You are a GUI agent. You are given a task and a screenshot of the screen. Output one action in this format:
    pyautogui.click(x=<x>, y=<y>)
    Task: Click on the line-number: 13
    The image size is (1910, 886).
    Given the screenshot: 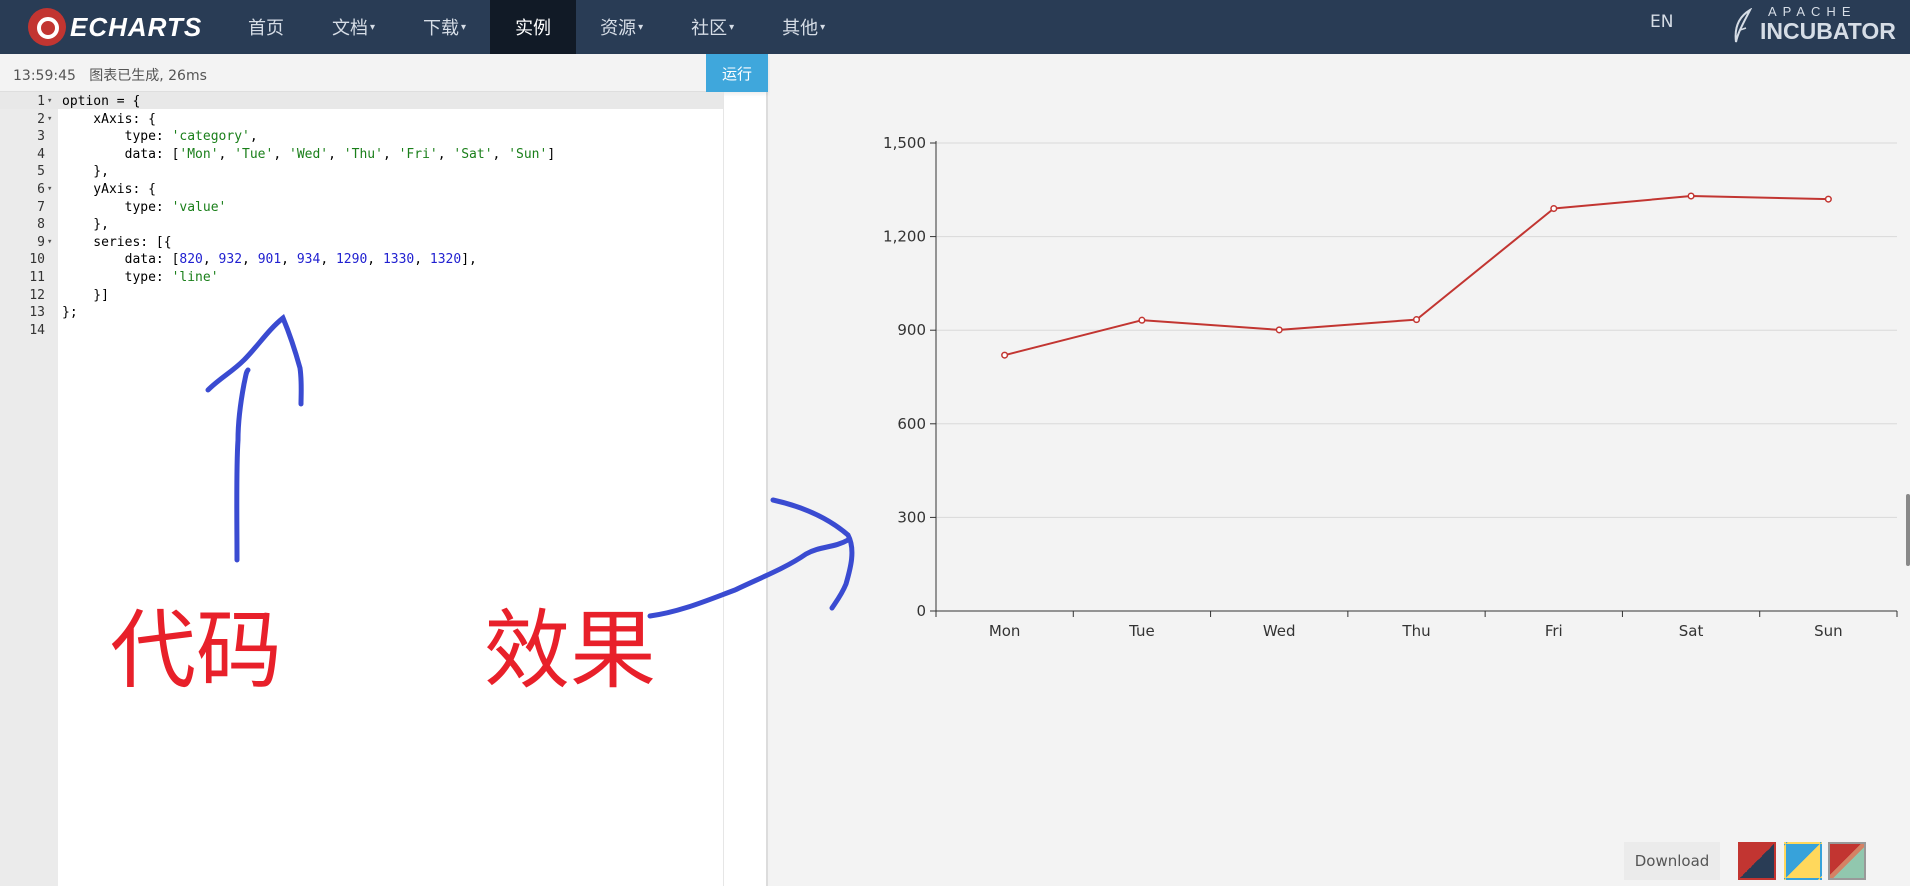 What is the action you would take?
    pyautogui.click(x=37, y=313)
    